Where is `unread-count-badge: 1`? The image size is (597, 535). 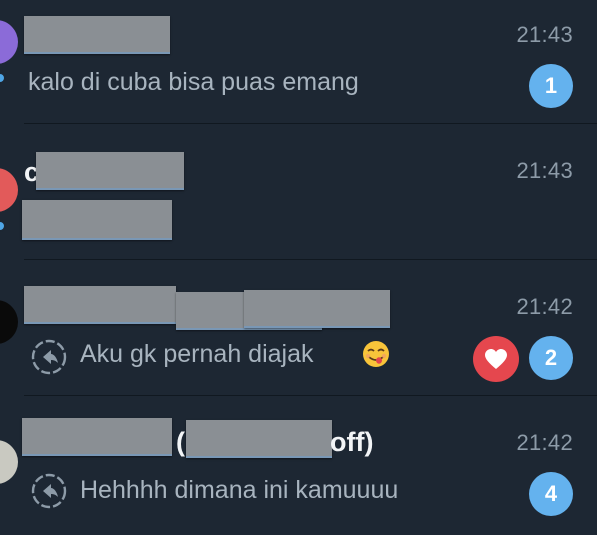 unread-count-badge: 1 is located at coordinates (551, 86).